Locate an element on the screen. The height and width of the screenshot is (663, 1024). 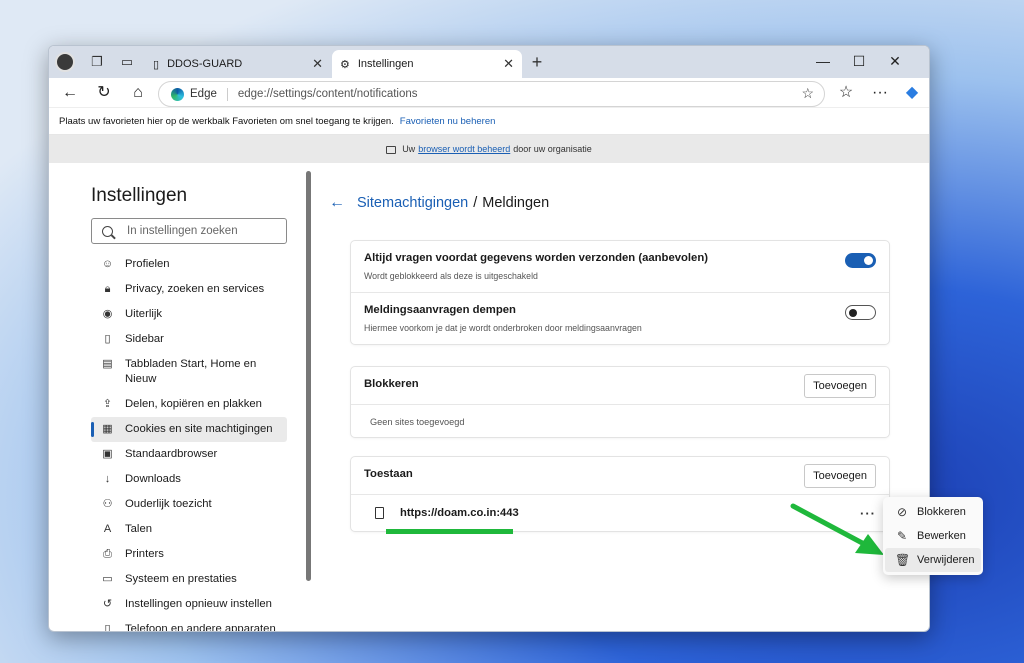
pencil-icon: ✎ is located at coordinates (902, 536).